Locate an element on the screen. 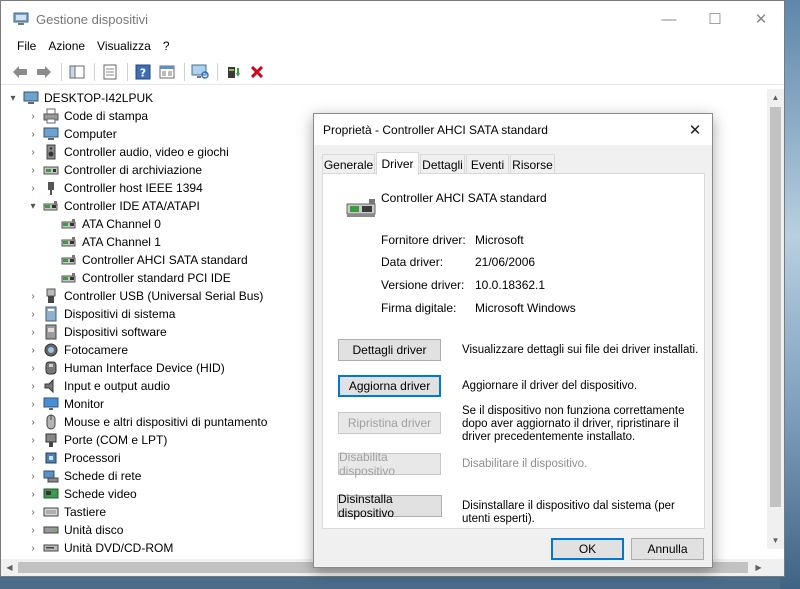 This screenshot has width=800, height=589. tab-dettagli: Dettagli is located at coordinates (442, 164).